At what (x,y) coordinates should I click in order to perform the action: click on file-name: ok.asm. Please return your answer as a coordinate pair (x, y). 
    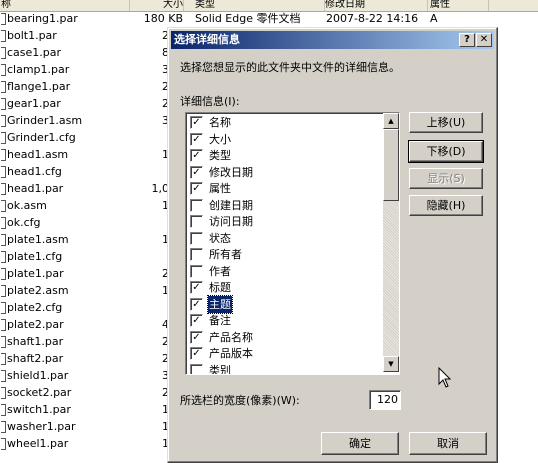
    Looking at the image, I should click on (27, 205).